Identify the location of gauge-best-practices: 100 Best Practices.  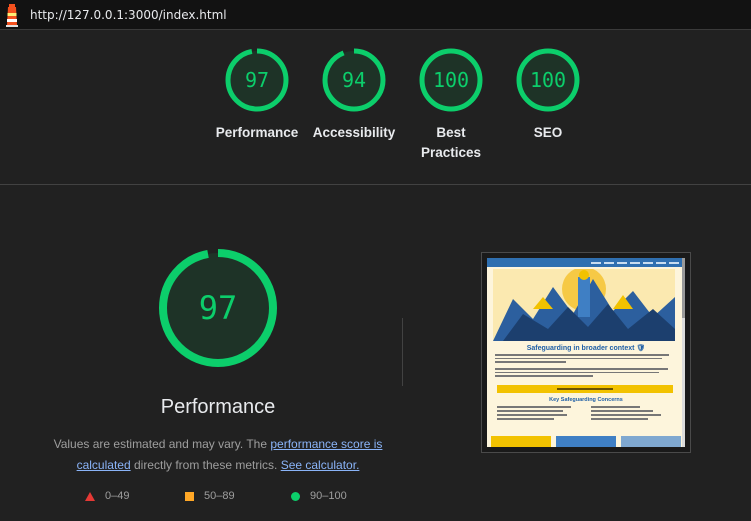
(451, 105).